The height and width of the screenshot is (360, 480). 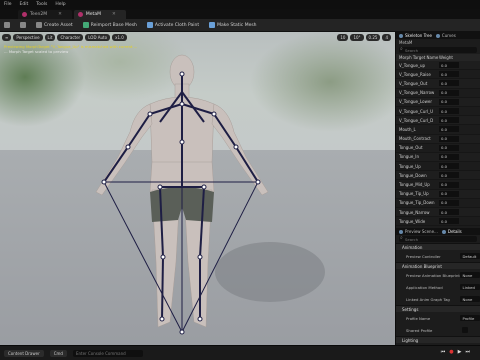 What do you see at coordinates (470, 299) in the screenshot?
I see `linked-tag-select: None` at bounding box center [470, 299].